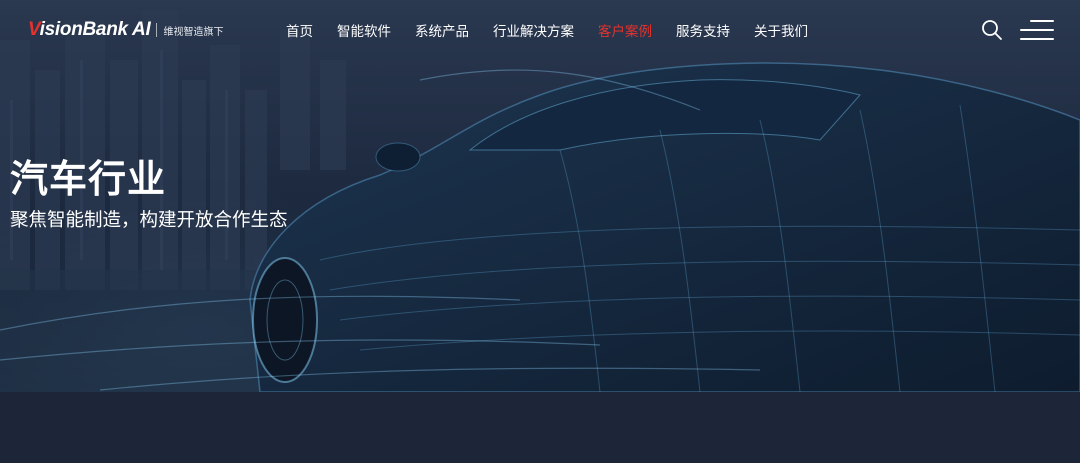 Image resolution: width=1080 pixels, height=463 pixels. Describe the element at coordinates (703, 30) in the screenshot. I see `nav-item-service-support: 服务支持` at that location.